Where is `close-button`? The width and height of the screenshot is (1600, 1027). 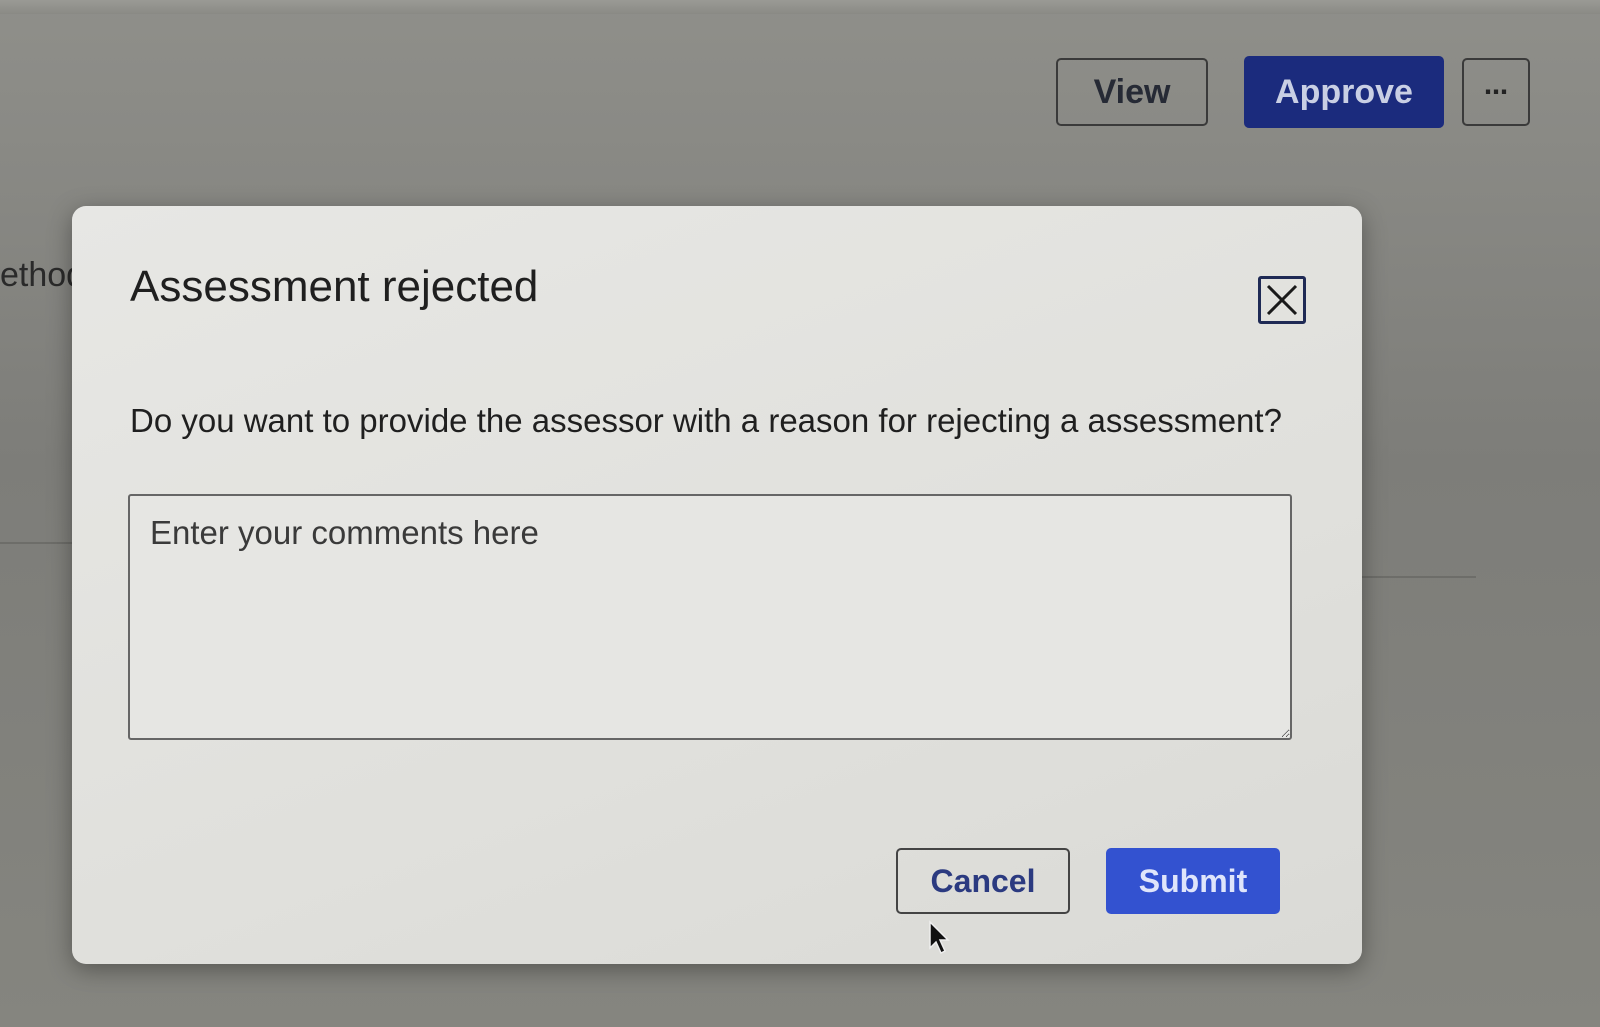 close-button is located at coordinates (1282, 300).